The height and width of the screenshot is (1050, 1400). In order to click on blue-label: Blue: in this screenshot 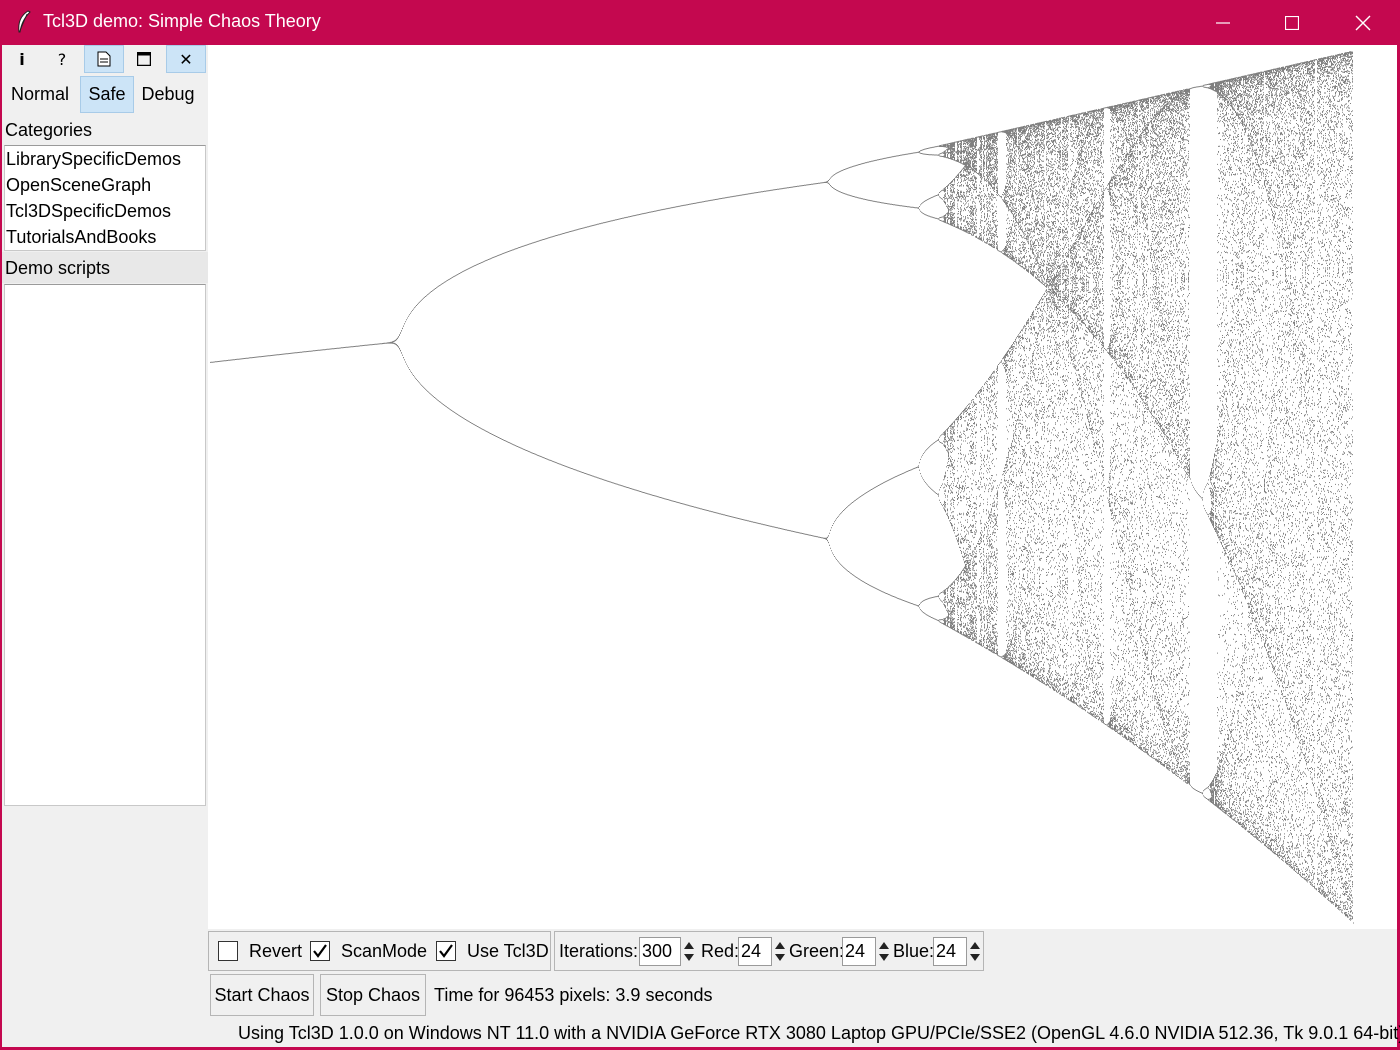, I will do `click(914, 951)`.